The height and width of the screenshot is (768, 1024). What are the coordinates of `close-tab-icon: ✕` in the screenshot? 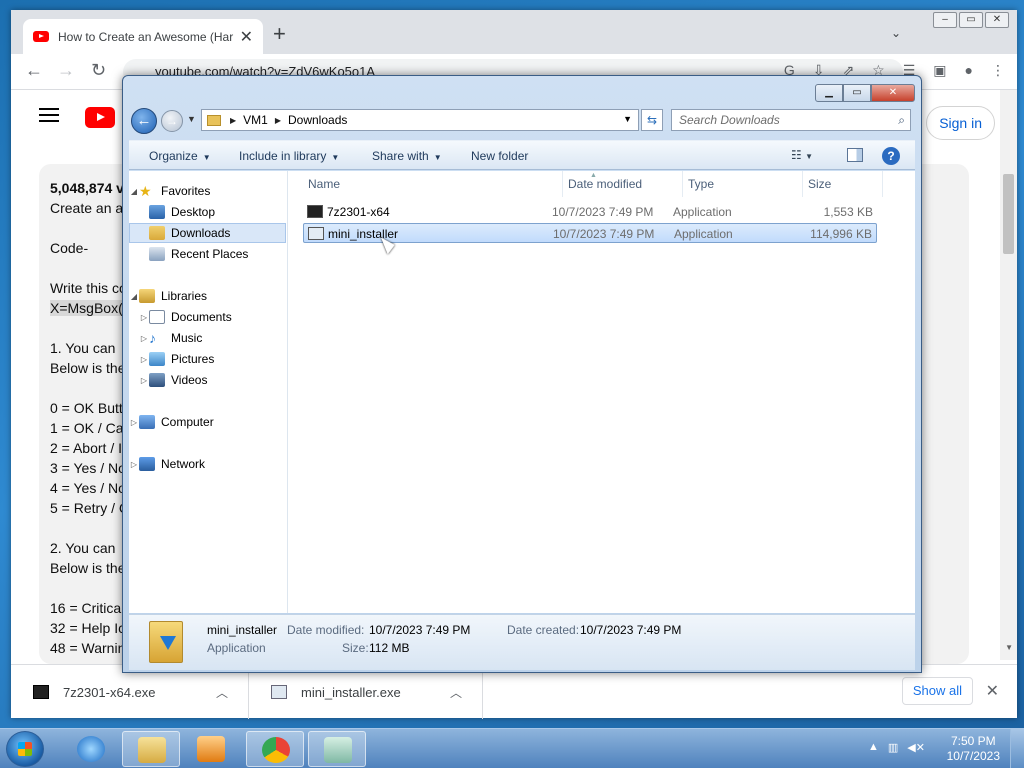 It's located at (246, 37).